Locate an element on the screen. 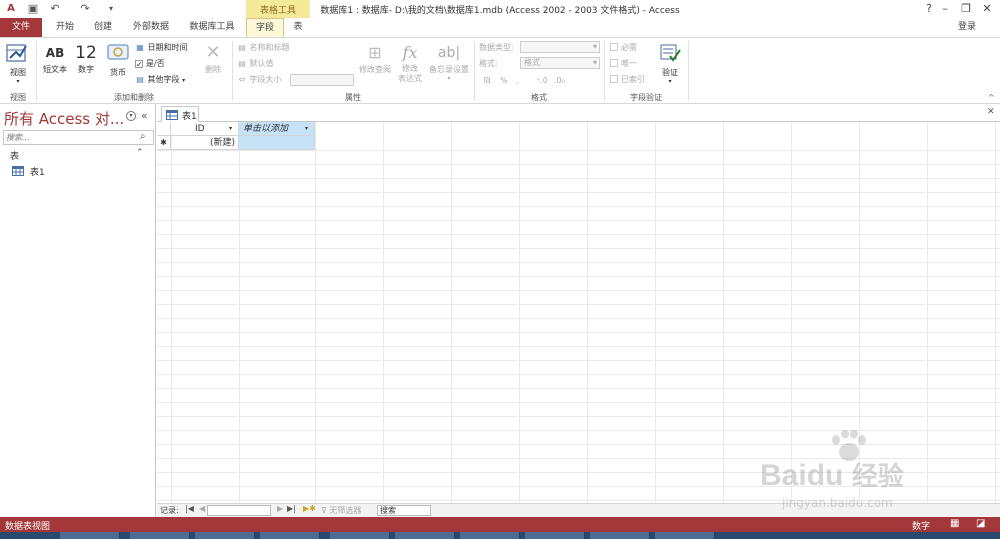 The height and width of the screenshot is (539, 1000). nav-search-box: ⌕ is located at coordinates (78, 137).